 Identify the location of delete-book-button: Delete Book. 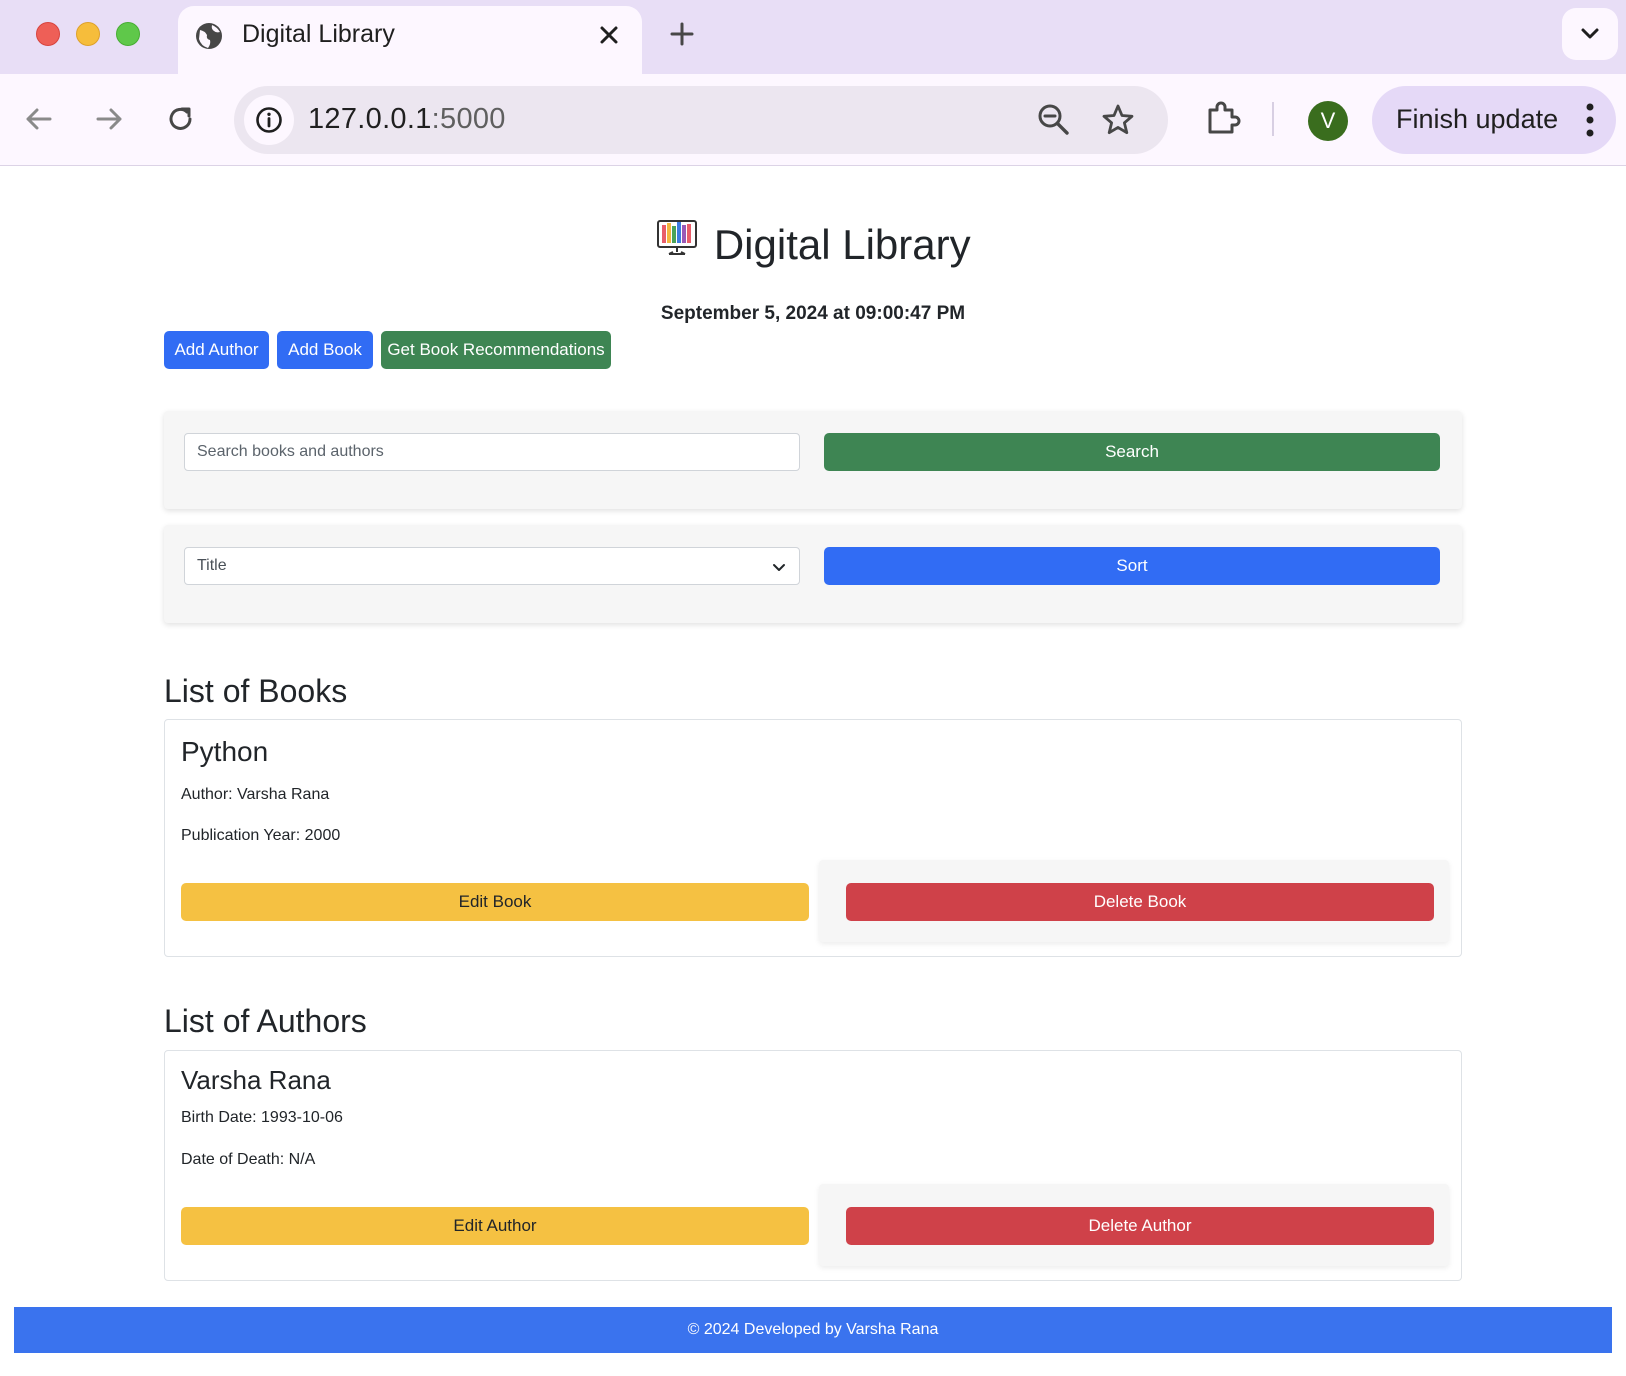
(1140, 902).